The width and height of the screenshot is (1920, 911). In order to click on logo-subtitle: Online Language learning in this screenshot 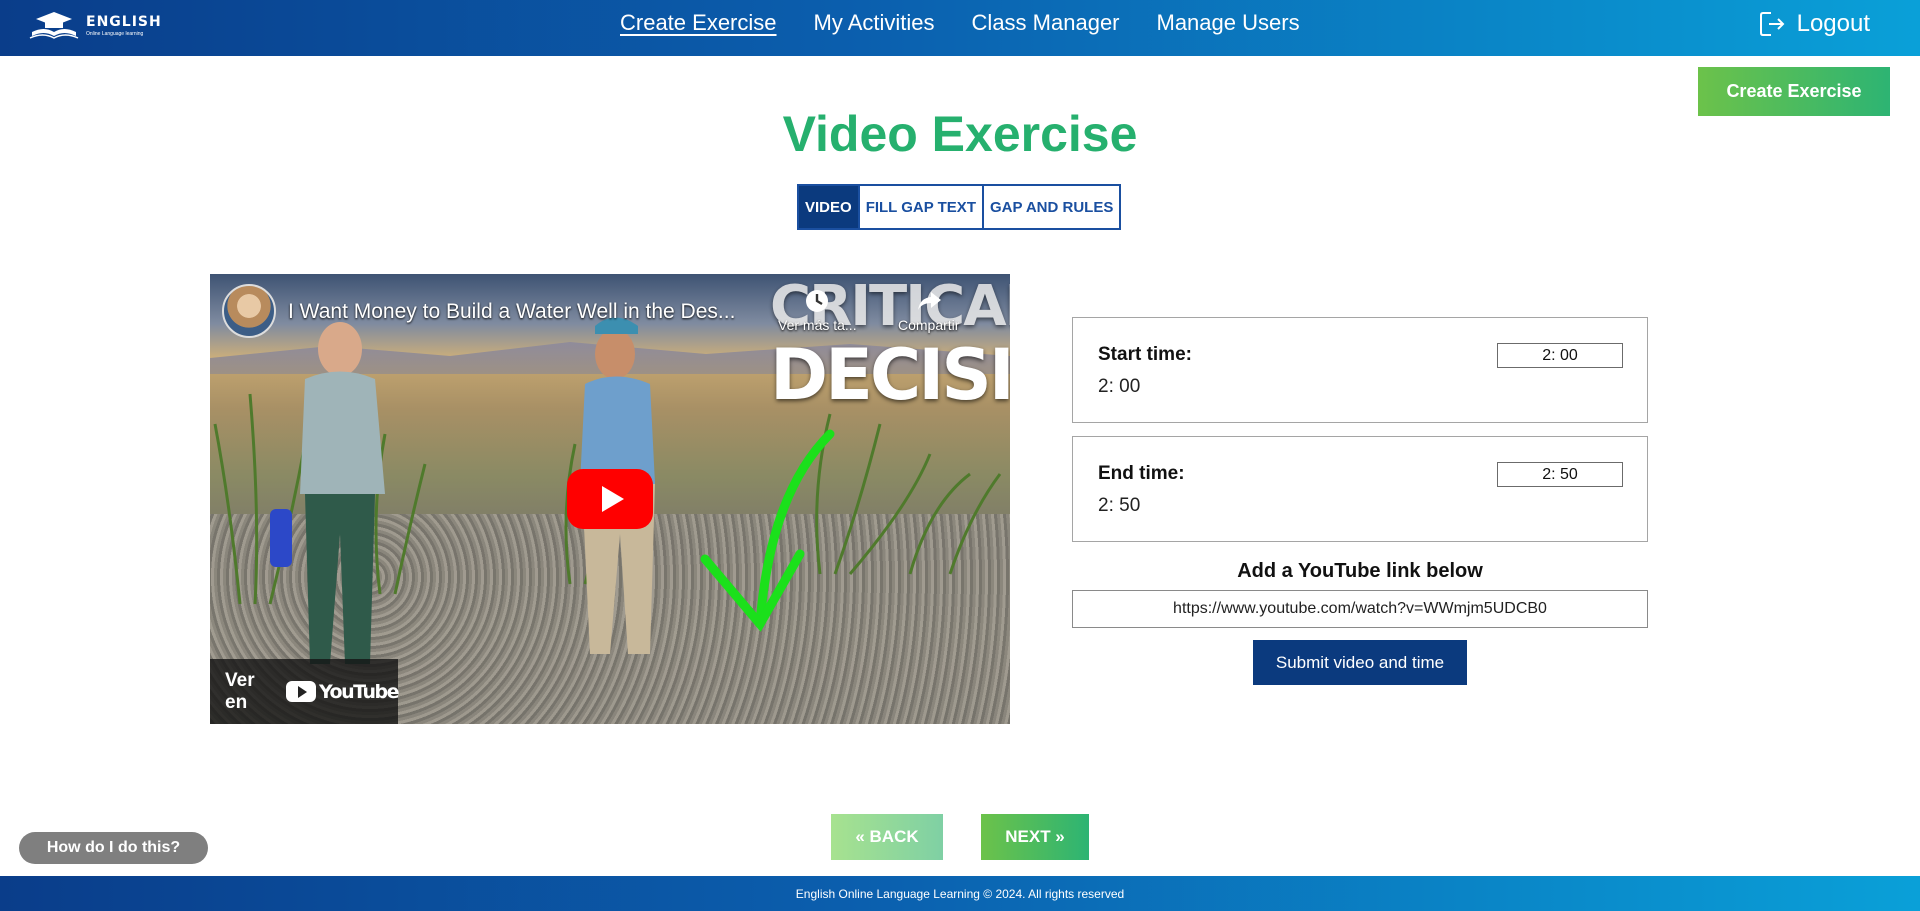, I will do `click(115, 34)`.